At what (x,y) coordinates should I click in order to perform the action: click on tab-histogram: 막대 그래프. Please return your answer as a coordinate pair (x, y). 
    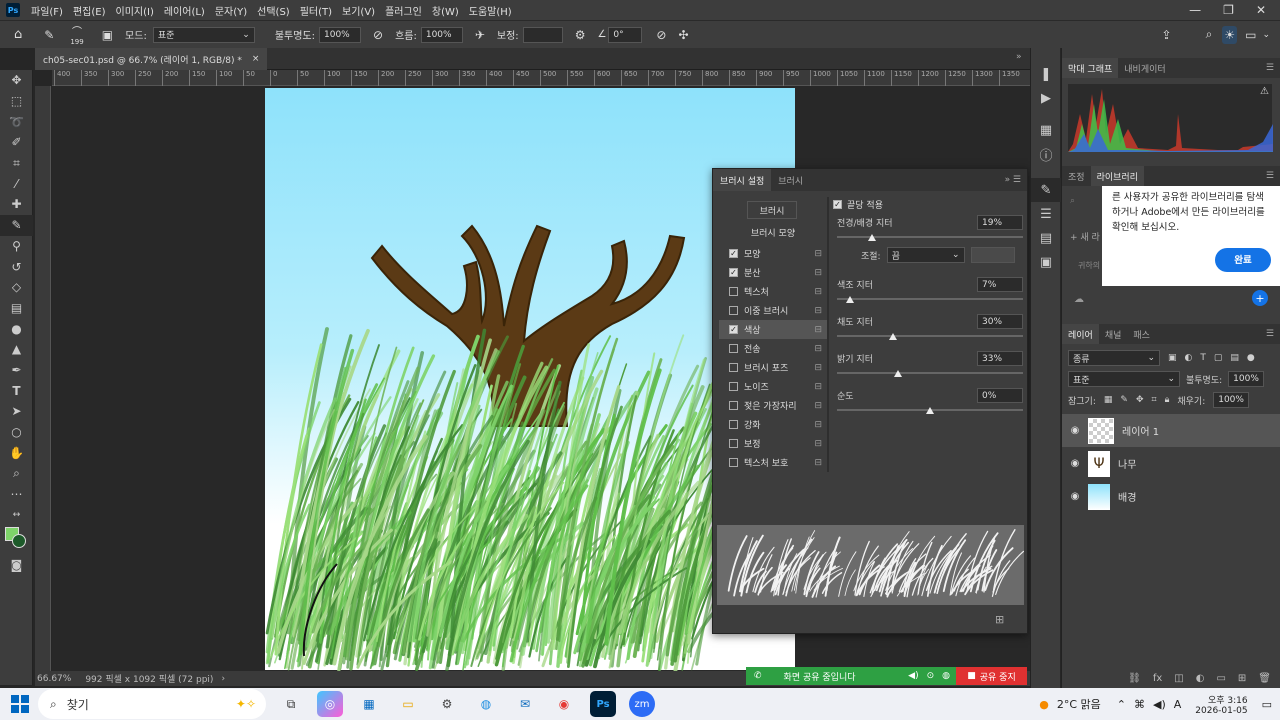
    Looking at the image, I should click on (1090, 68).